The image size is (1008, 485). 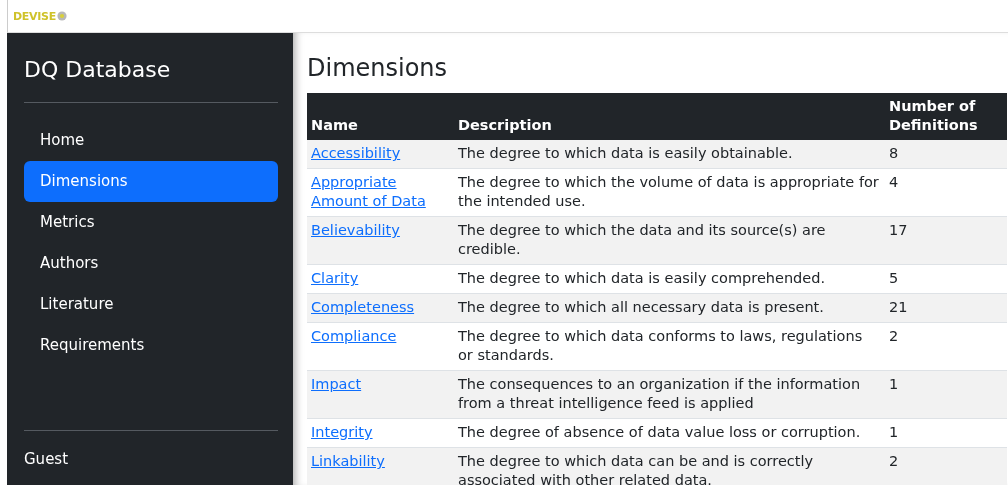 What do you see at coordinates (669, 466) in the screenshot?
I see `table-cell: The degree to which data can be and is correctly associated with other related data.` at bounding box center [669, 466].